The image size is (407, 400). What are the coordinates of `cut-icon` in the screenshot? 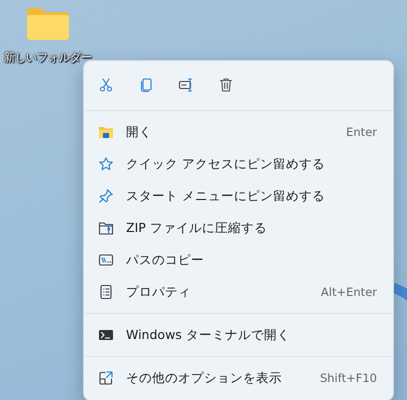 It's located at (106, 85).